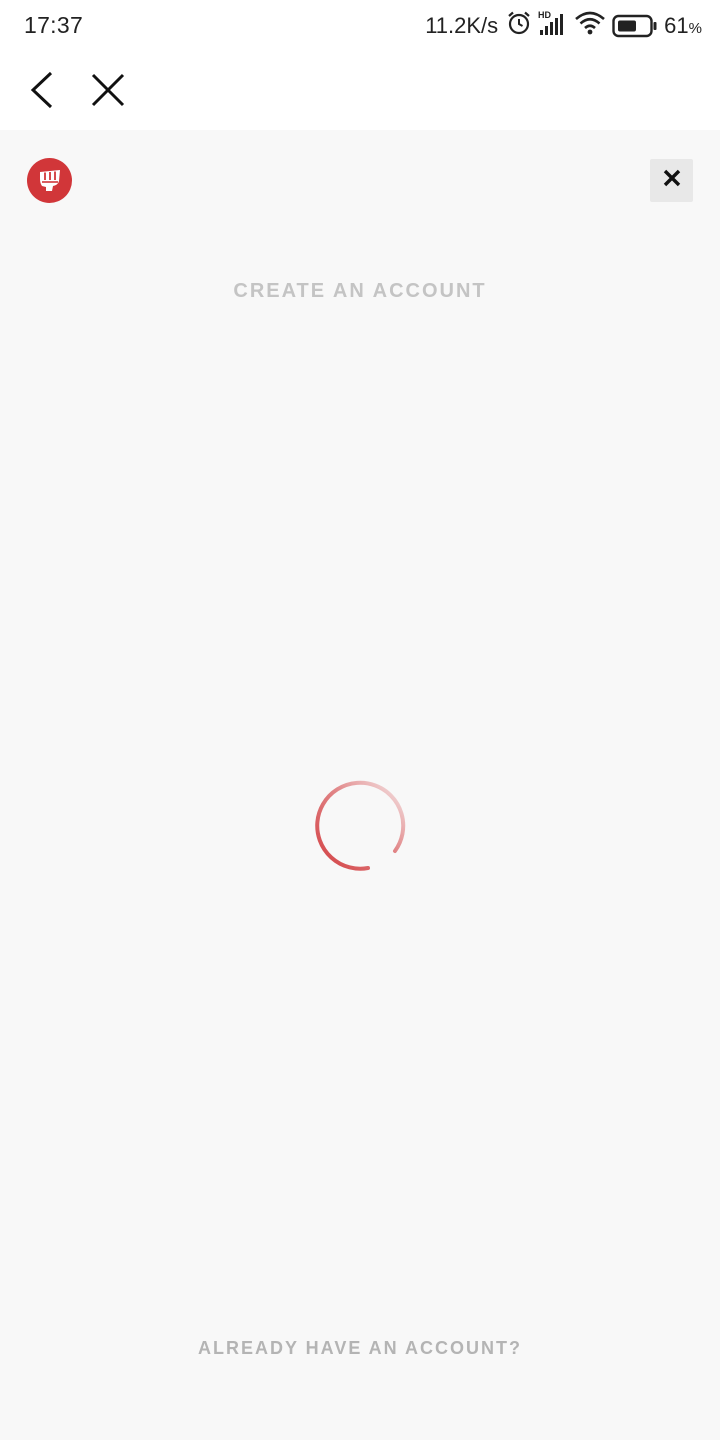  I want to click on riot-fist-logo-icon, so click(49, 180).